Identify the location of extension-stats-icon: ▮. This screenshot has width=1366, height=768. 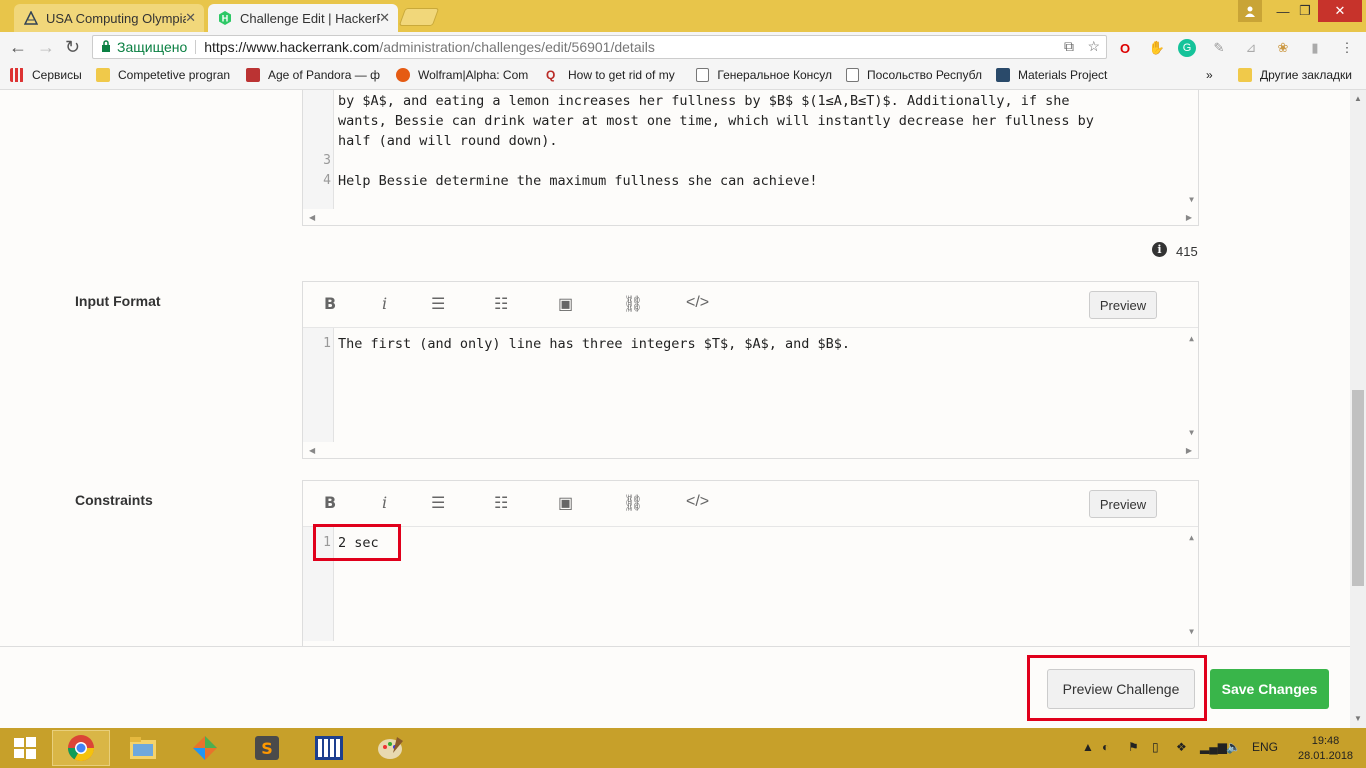
(1315, 48).